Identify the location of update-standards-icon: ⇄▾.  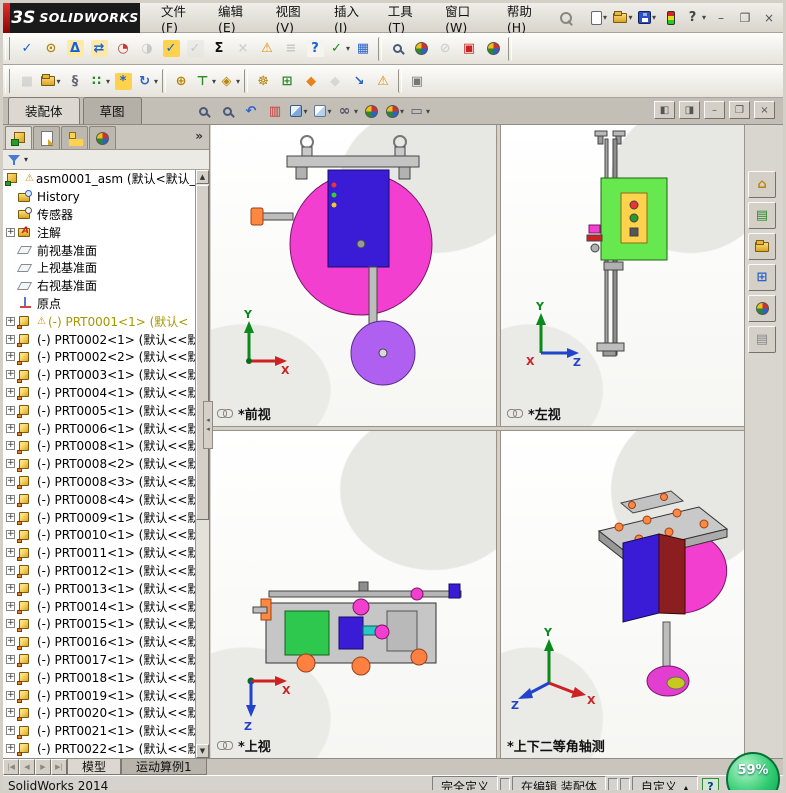
(99, 49).